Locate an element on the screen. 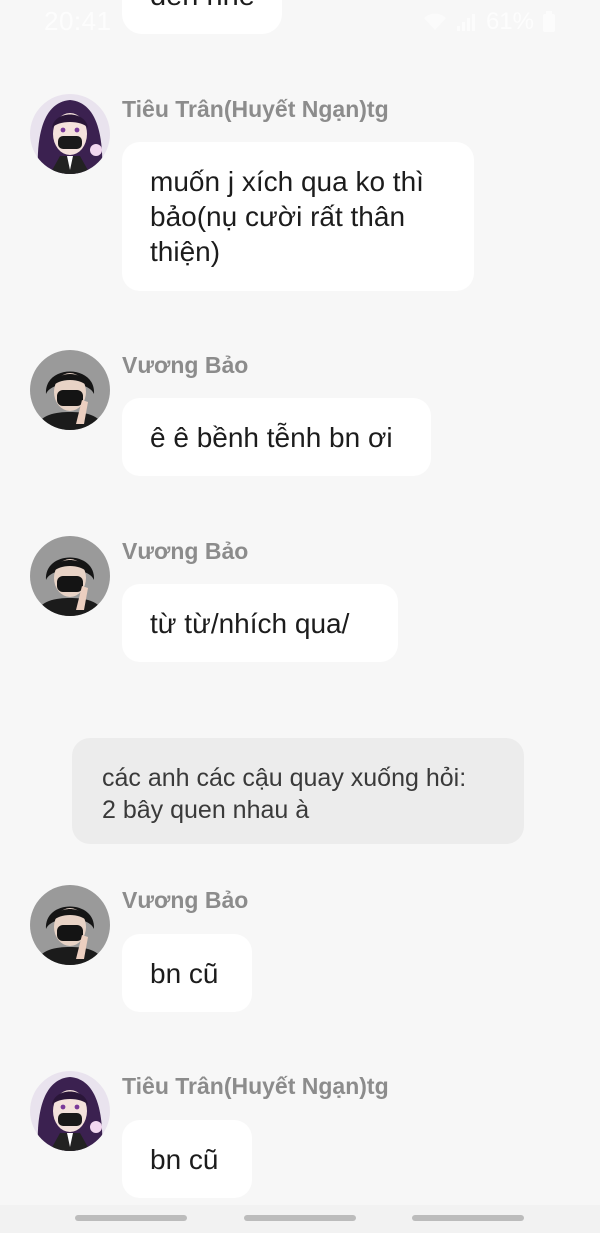  battery-percent: 61% is located at coordinates (509, 21).